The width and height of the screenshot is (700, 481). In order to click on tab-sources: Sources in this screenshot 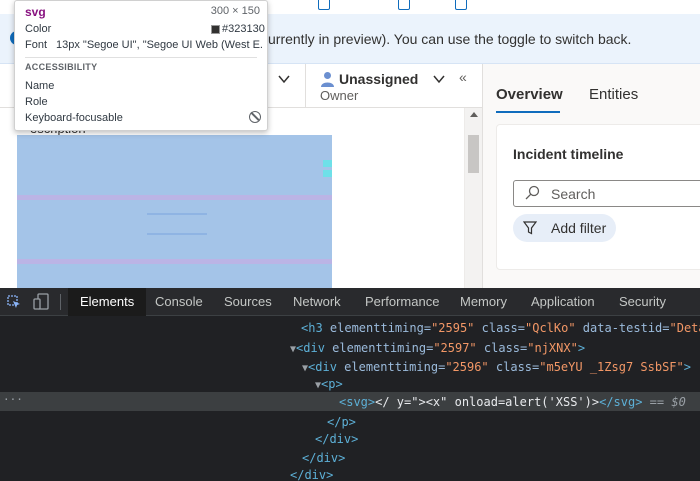, I will do `click(248, 302)`.